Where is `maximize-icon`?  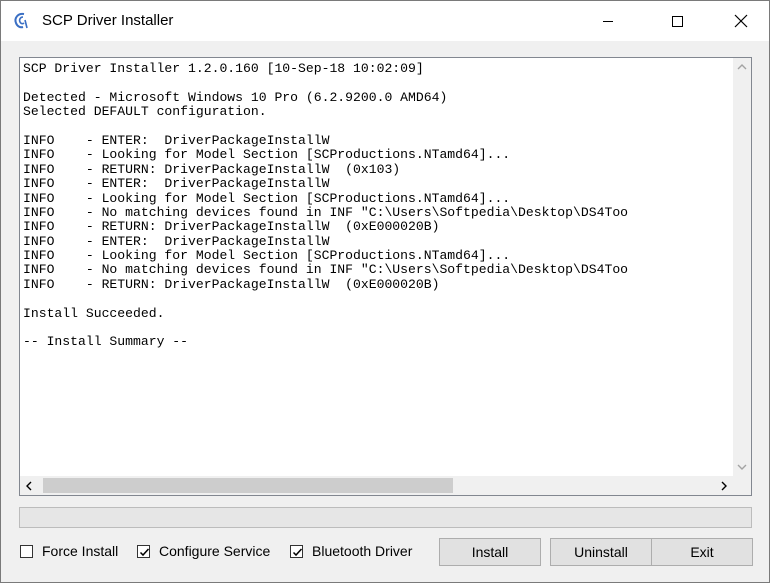 maximize-icon is located at coordinates (677, 21).